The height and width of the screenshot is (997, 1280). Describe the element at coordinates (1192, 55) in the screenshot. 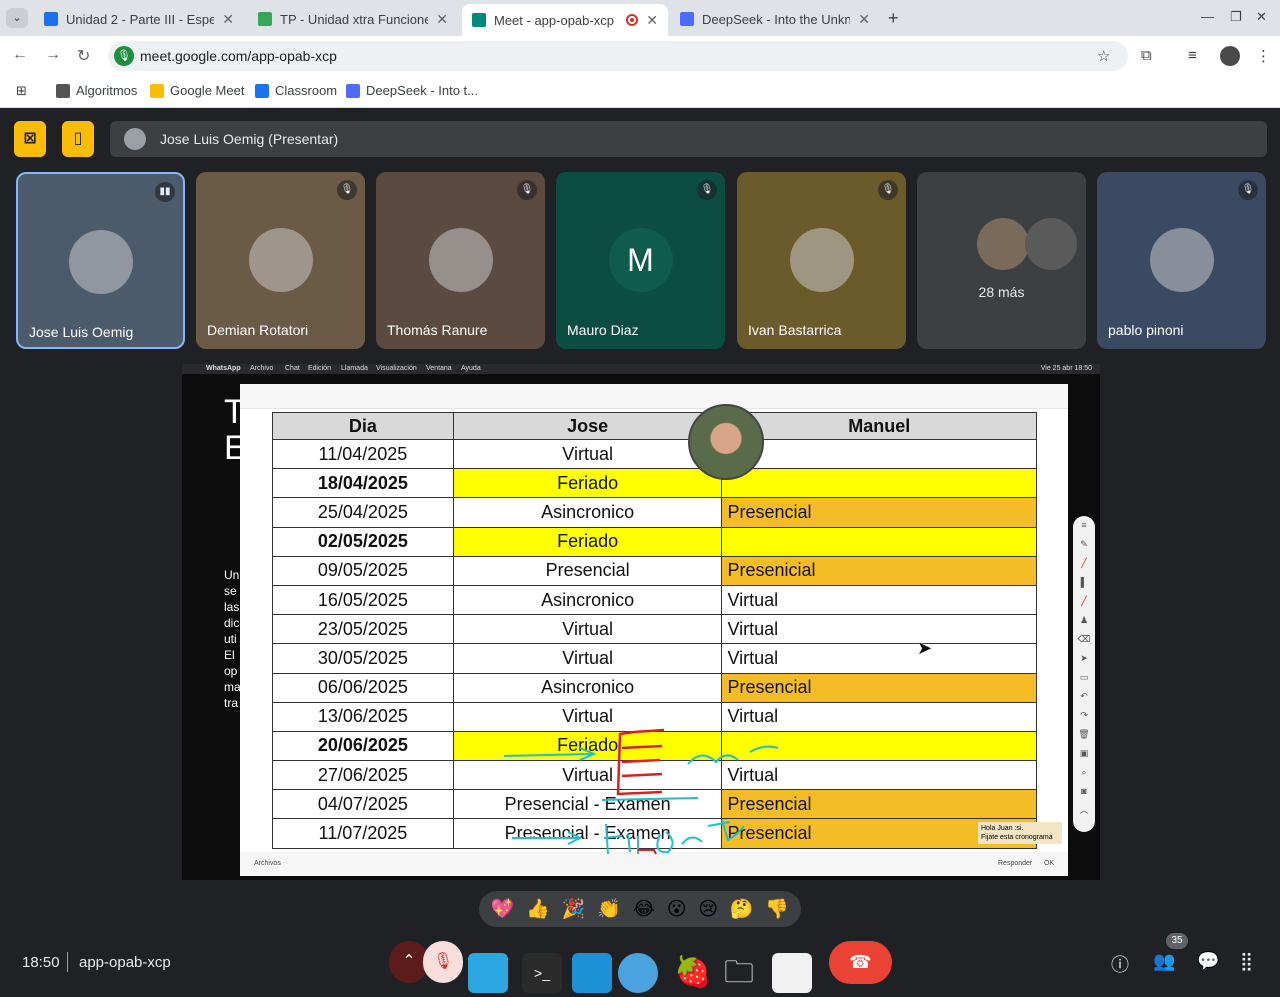

I see `media-controls-icon: ≡` at that location.